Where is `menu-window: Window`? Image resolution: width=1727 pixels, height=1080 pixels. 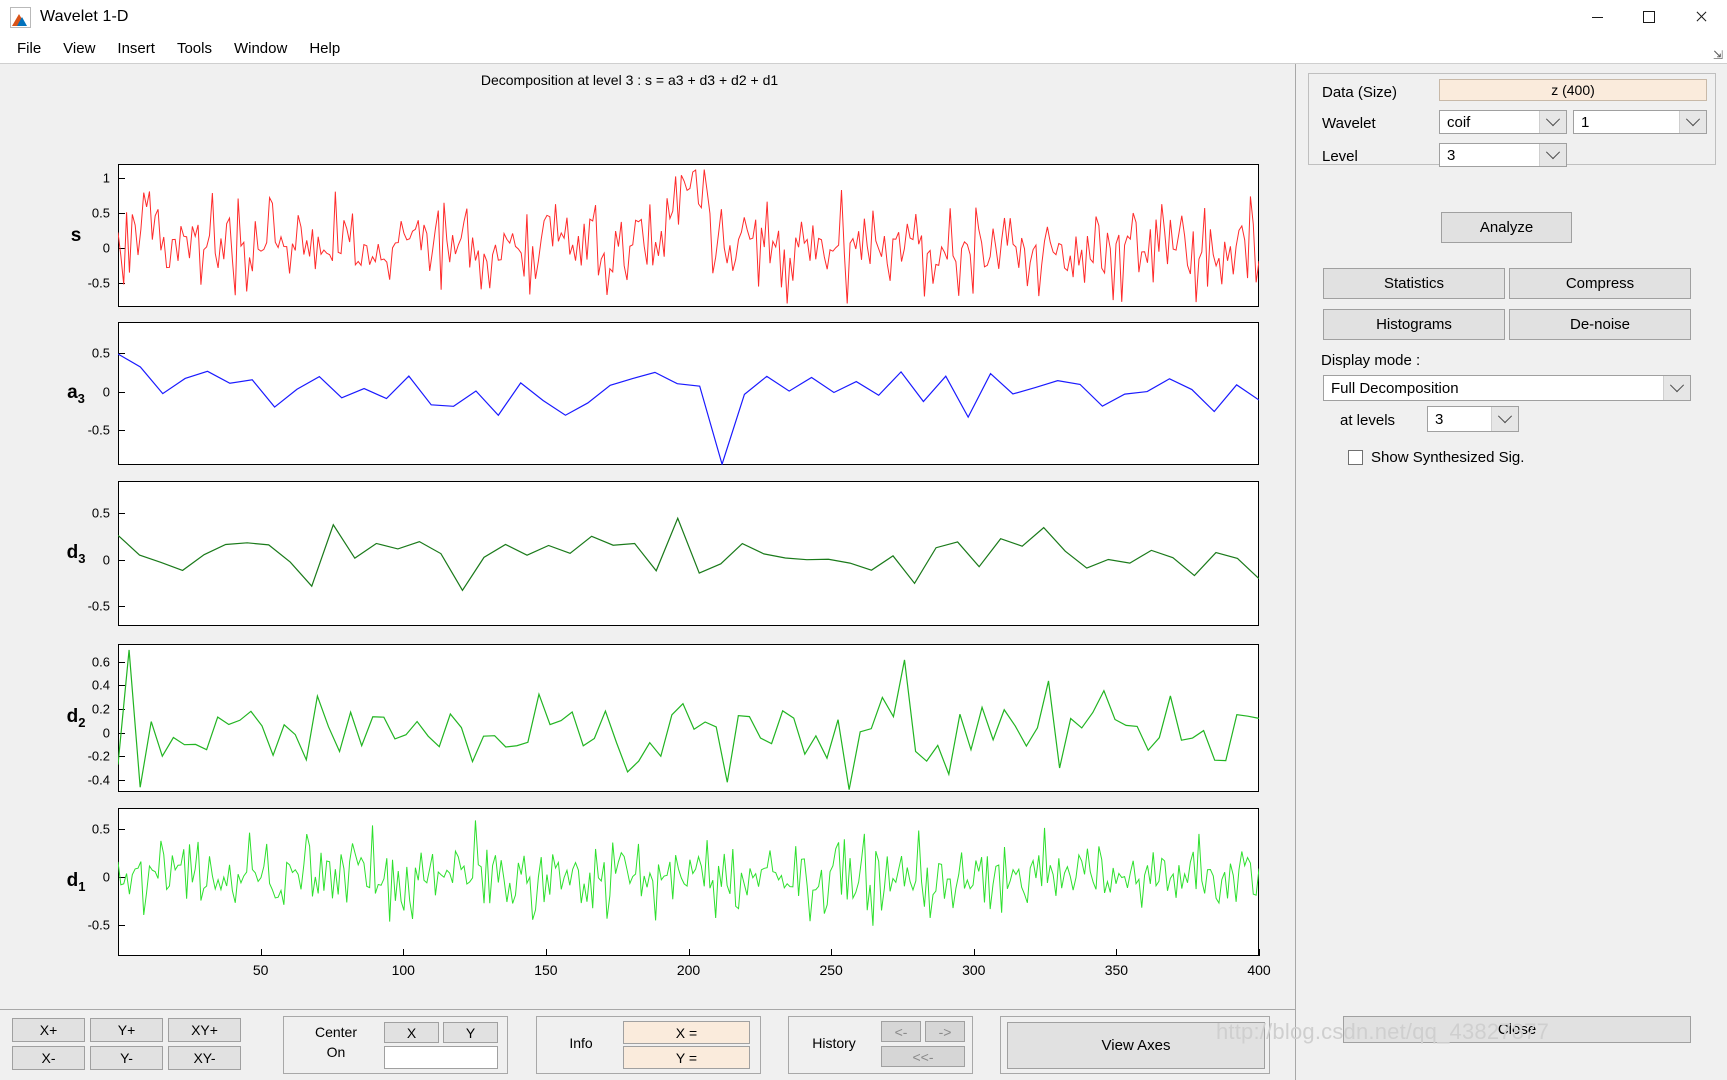 menu-window: Window is located at coordinates (260, 48).